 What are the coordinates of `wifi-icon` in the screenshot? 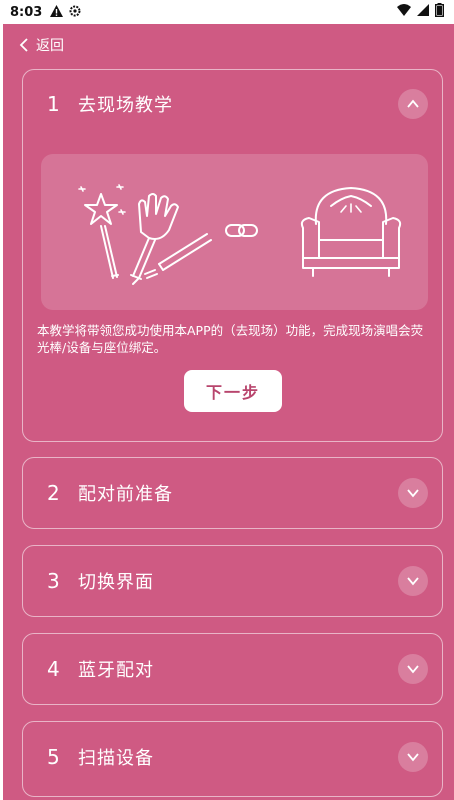 It's located at (404, 12).